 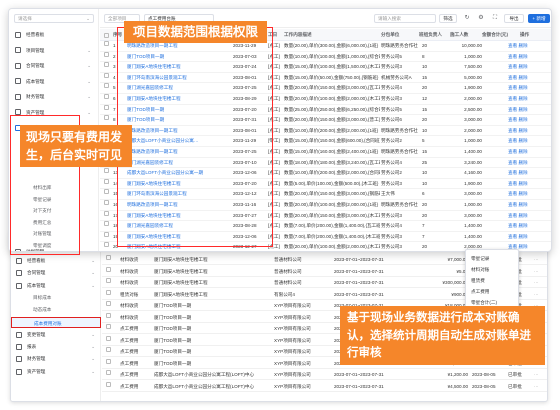 I want to click on sidebar-item: 动态成本, so click(x=56, y=309).